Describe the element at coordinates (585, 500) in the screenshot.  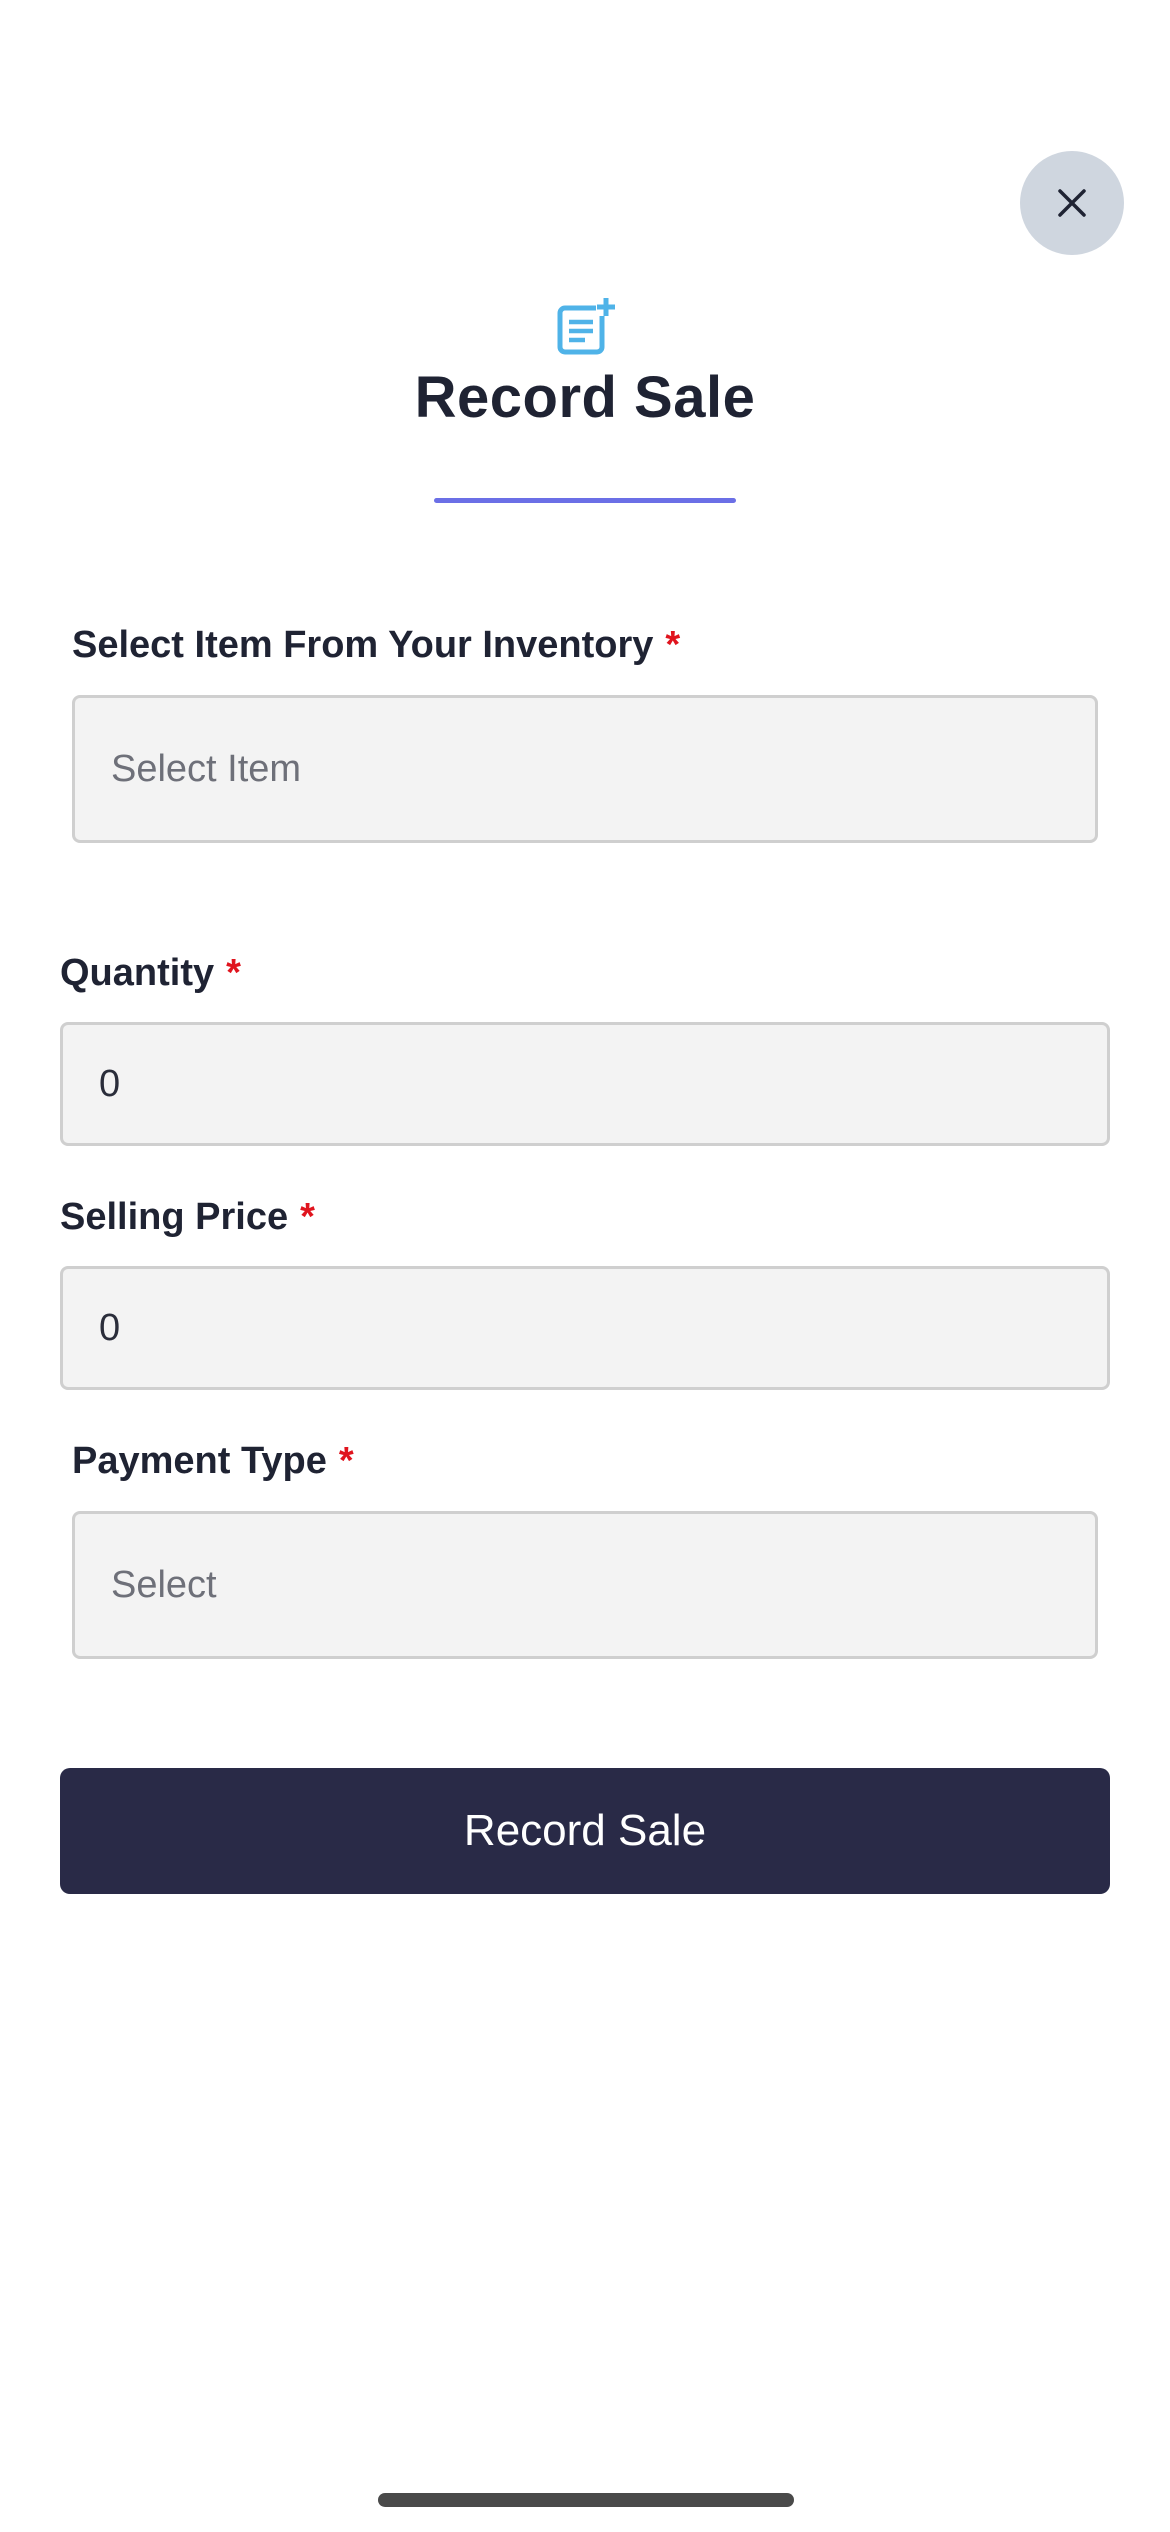
I see `title-underline` at that location.